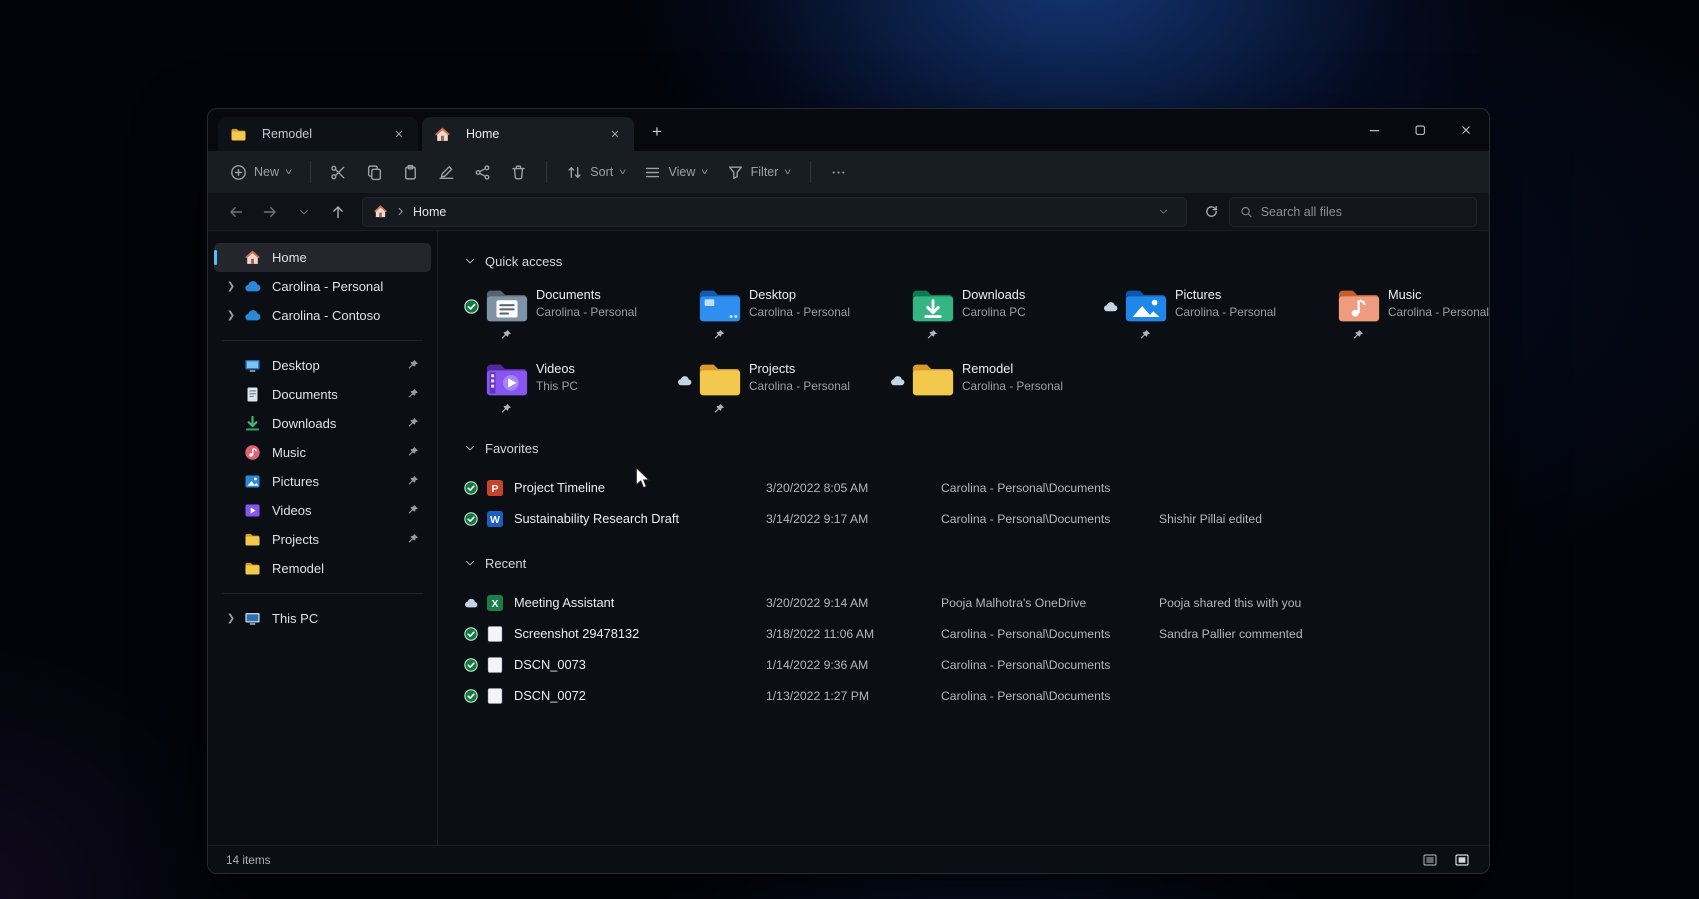  Describe the element at coordinates (482, 172) in the screenshot. I see `share-button` at that location.